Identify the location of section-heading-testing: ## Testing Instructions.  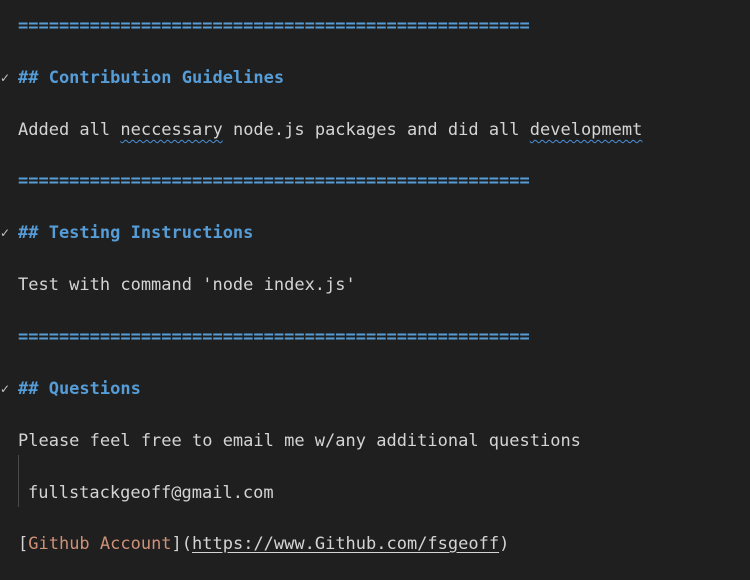
(136, 233).